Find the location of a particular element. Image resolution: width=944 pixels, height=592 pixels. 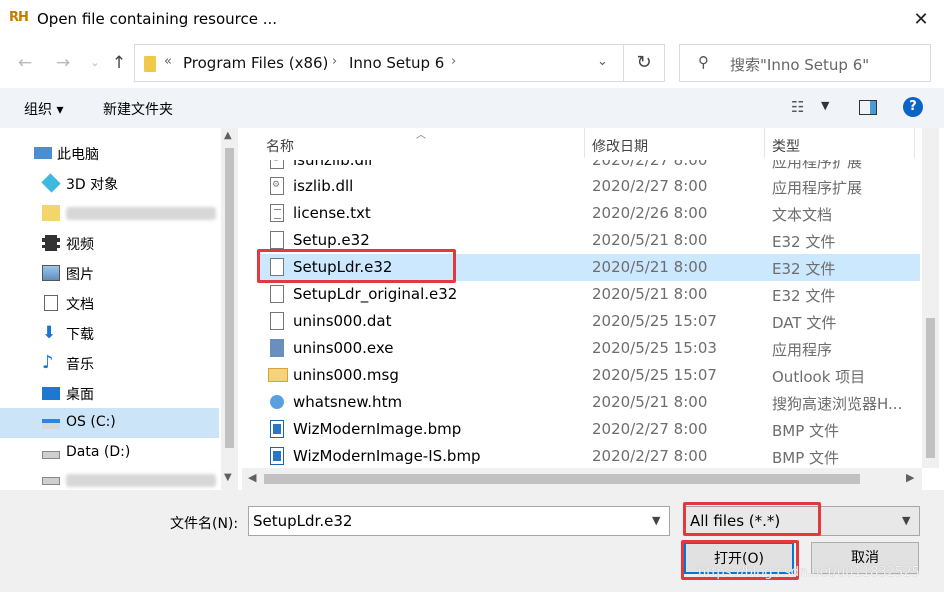

scroll-left-icon: ◀ is located at coordinates (252, 477).